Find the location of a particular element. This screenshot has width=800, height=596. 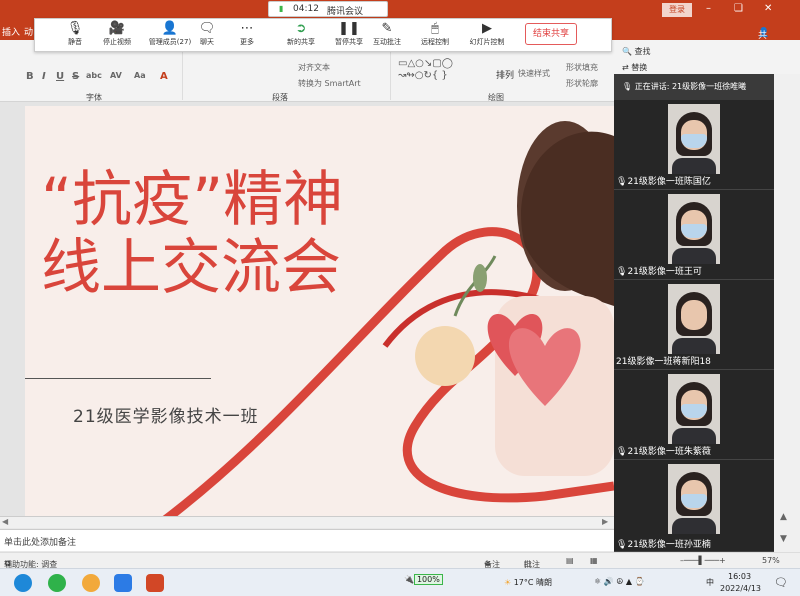

slide-subtitle: 21级医学影像技术一班 is located at coordinates (166, 414).